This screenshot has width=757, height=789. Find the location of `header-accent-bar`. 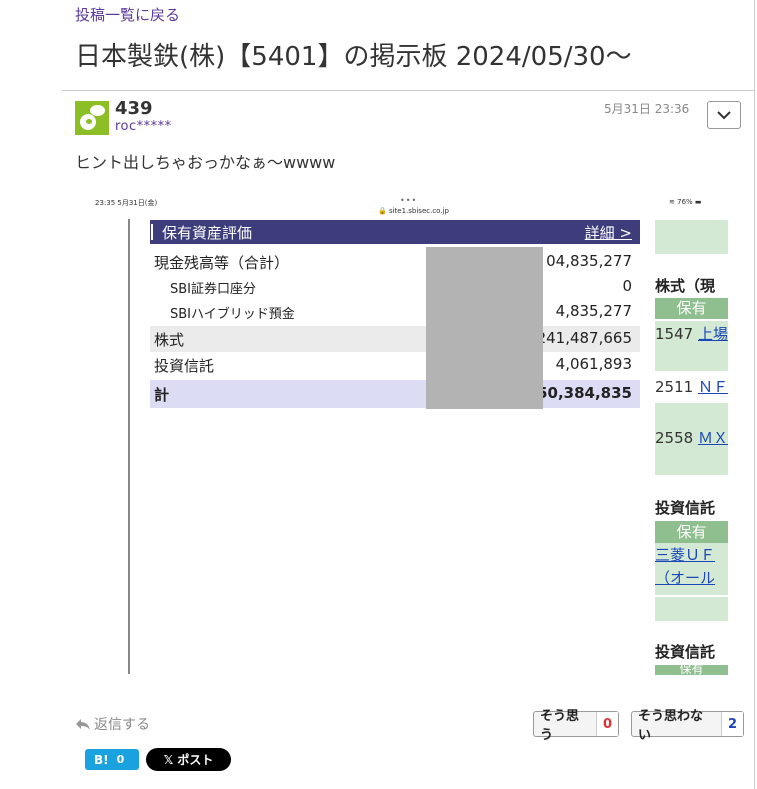

header-accent-bar is located at coordinates (152, 232).